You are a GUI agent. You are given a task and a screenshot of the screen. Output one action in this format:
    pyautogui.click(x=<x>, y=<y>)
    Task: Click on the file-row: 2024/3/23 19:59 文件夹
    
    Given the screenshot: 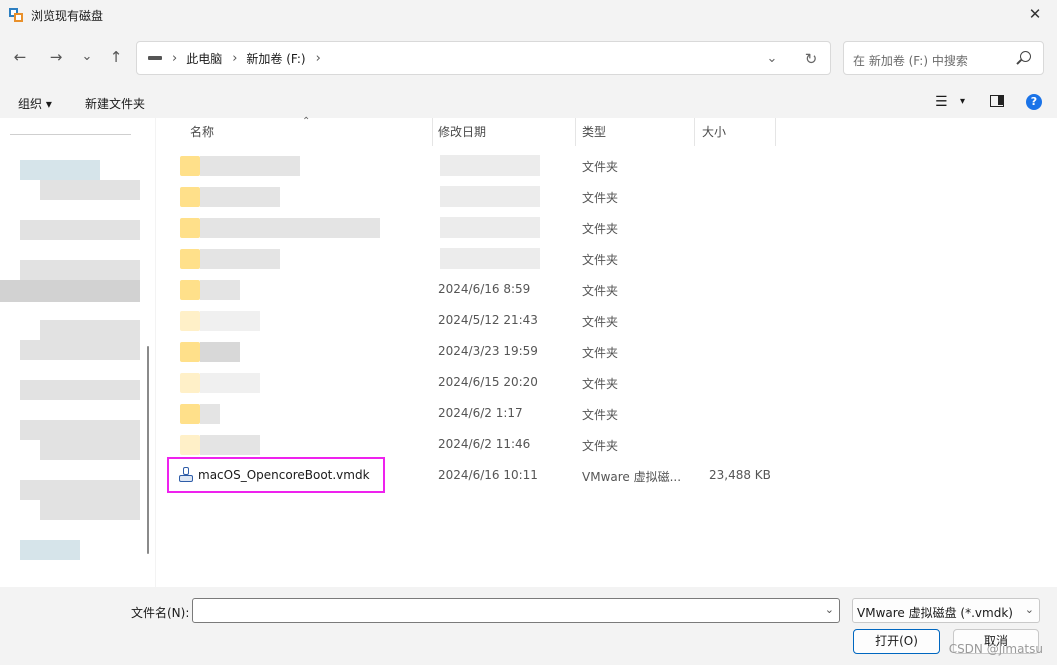 What is the action you would take?
    pyautogui.click(x=606, y=351)
    